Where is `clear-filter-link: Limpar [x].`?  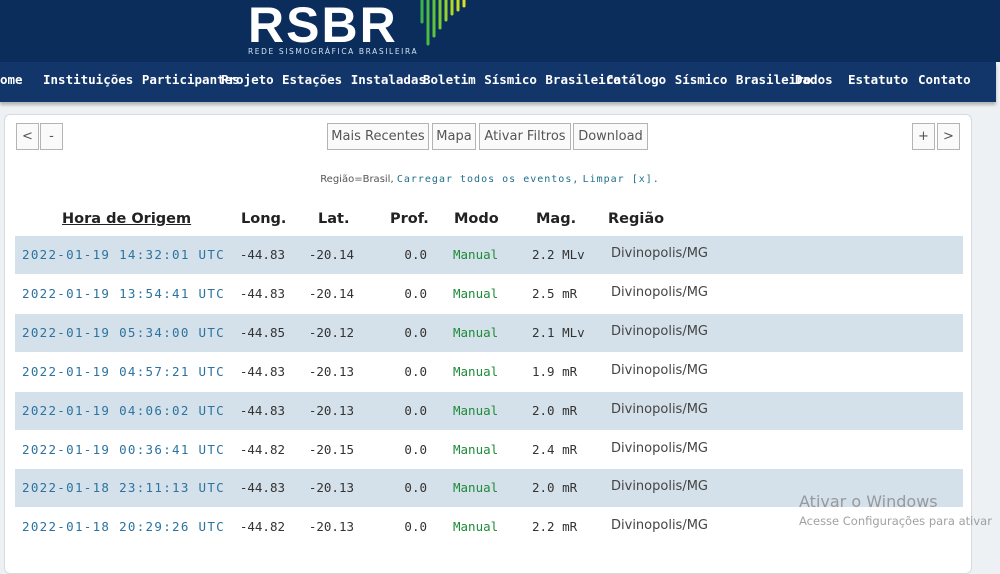 clear-filter-link: Limpar [x]. is located at coordinates (621, 179).